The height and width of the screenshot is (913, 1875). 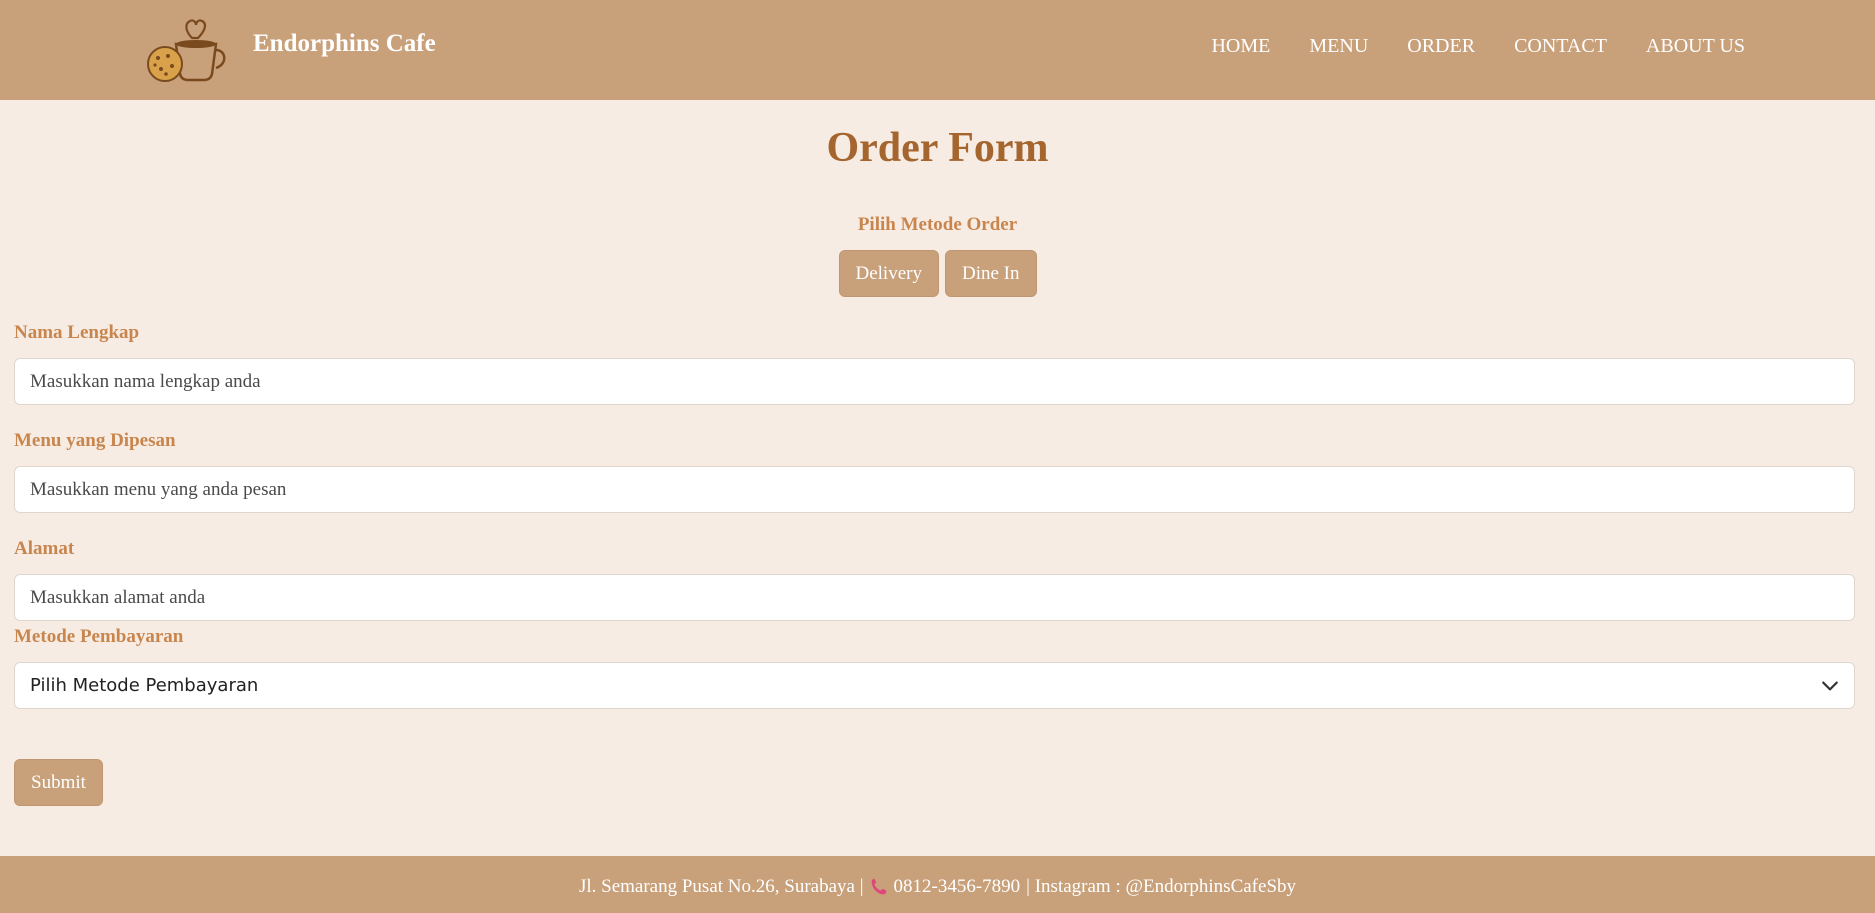 I want to click on page-title: Order Form, so click(x=937, y=148).